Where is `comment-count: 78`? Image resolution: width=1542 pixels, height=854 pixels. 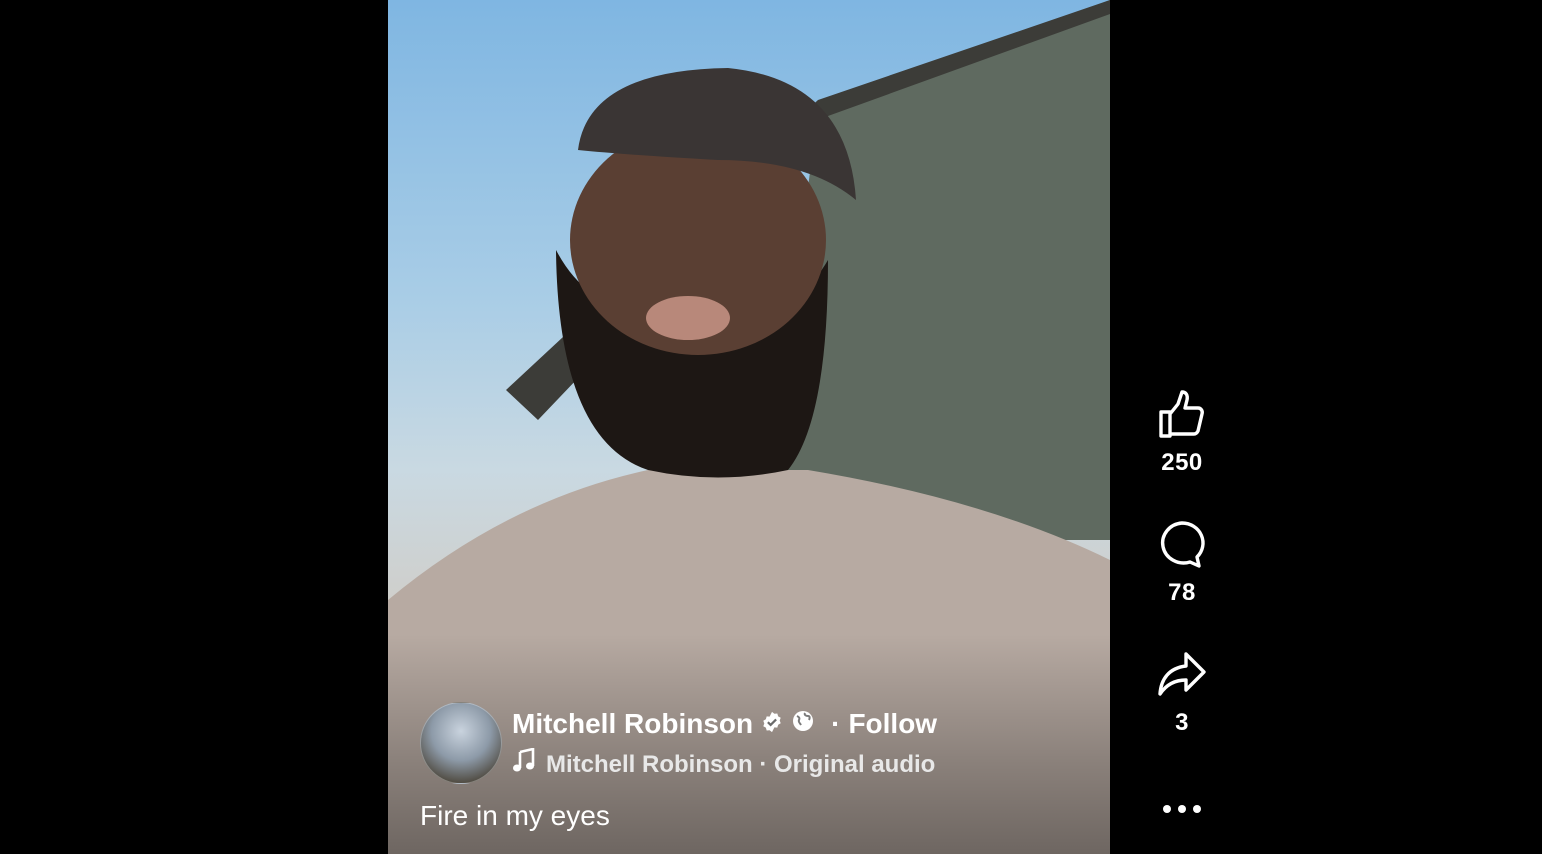 comment-count: 78 is located at coordinates (1182, 592).